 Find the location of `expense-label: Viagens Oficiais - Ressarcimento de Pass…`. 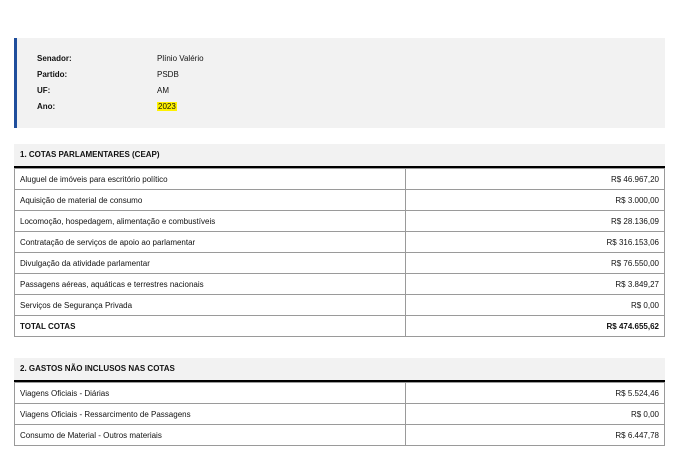

expense-label: Viagens Oficiais - Ressarcimento de Pass… is located at coordinates (210, 414).